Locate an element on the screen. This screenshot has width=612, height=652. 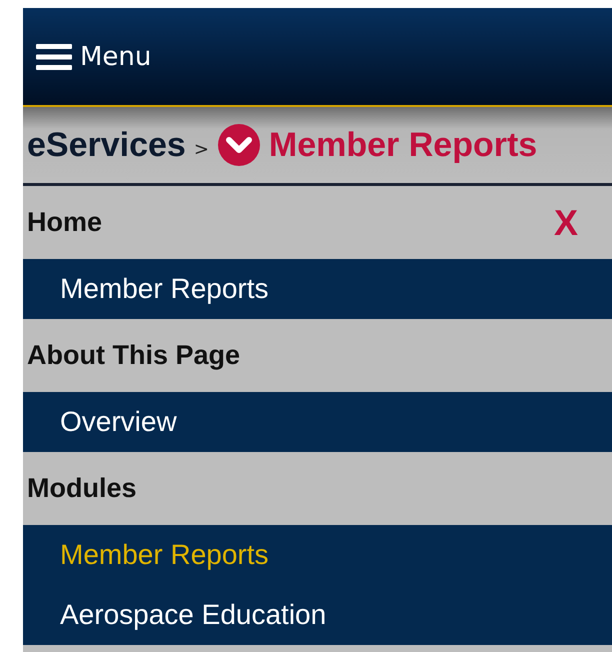
menu-button: Menu is located at coordinates (94, 57).